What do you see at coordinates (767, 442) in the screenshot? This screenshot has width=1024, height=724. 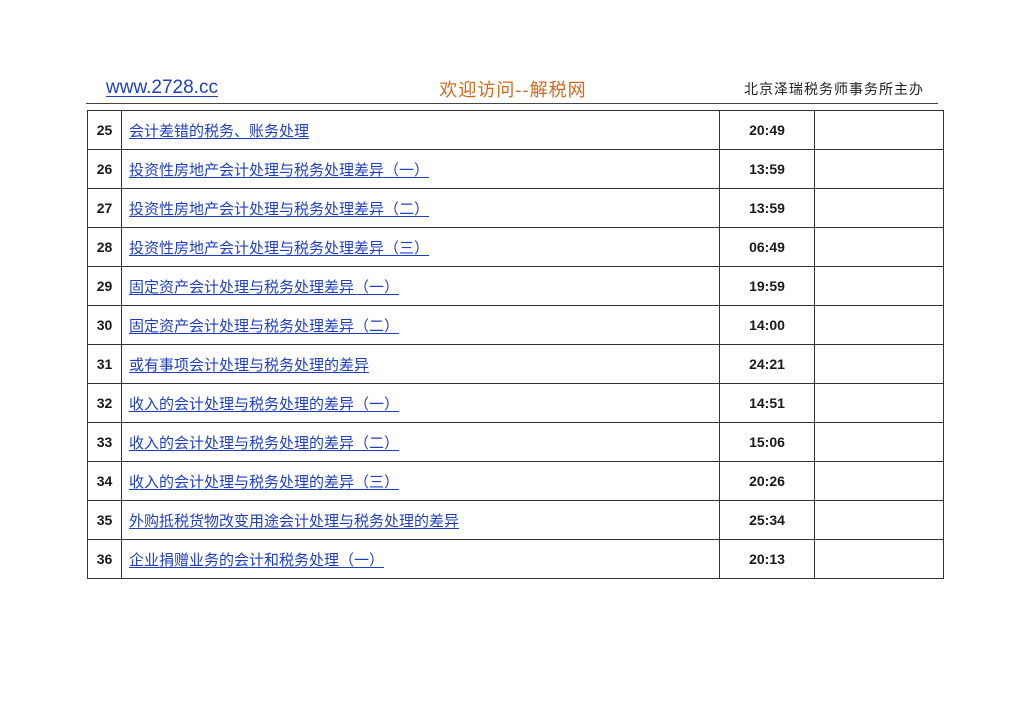 I see `row-duration: 15:06` at bounding box center [767, 442].